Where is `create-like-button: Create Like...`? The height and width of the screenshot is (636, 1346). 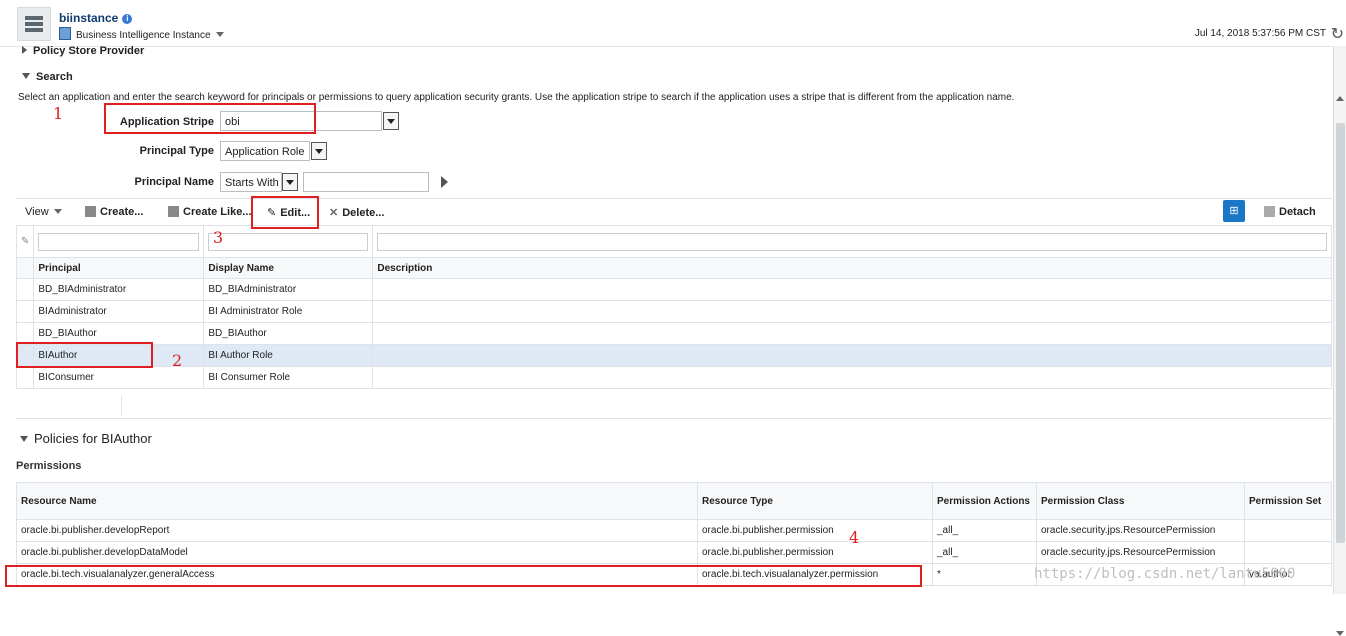 create-like-button: Create Like... is located at coordinates (209, 212).